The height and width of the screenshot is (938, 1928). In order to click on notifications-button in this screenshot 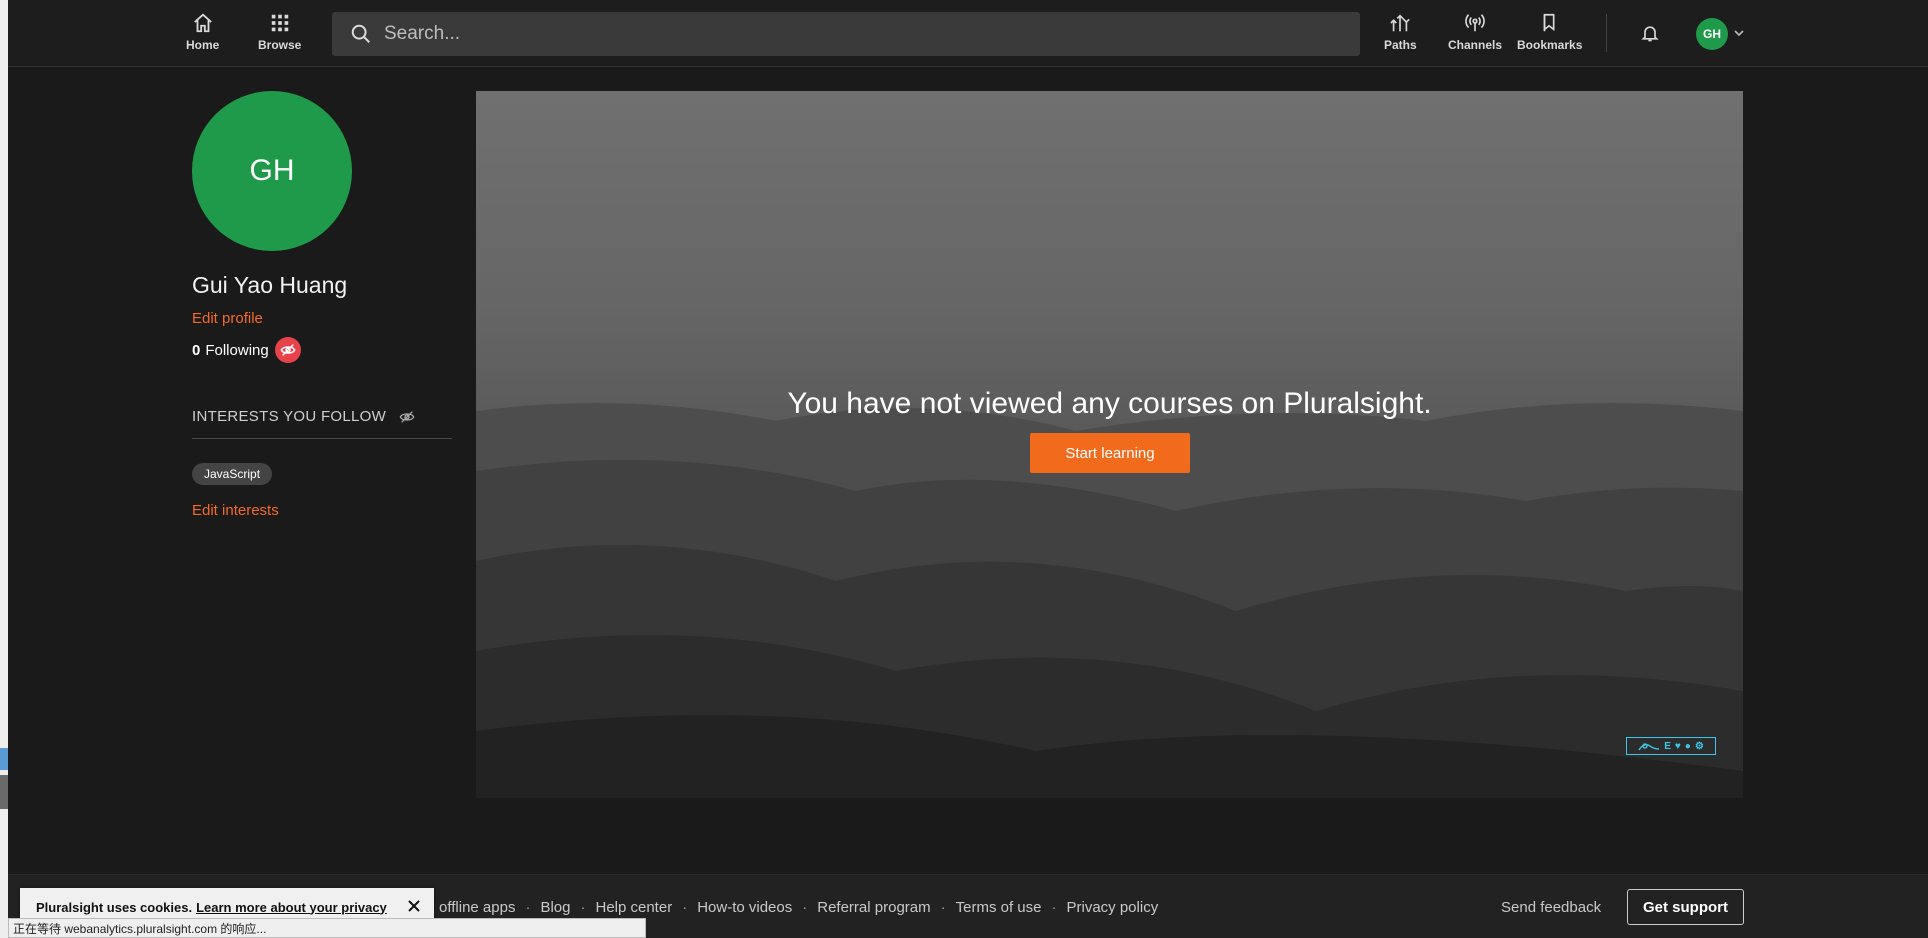, I will do `click(1650, 35)`.